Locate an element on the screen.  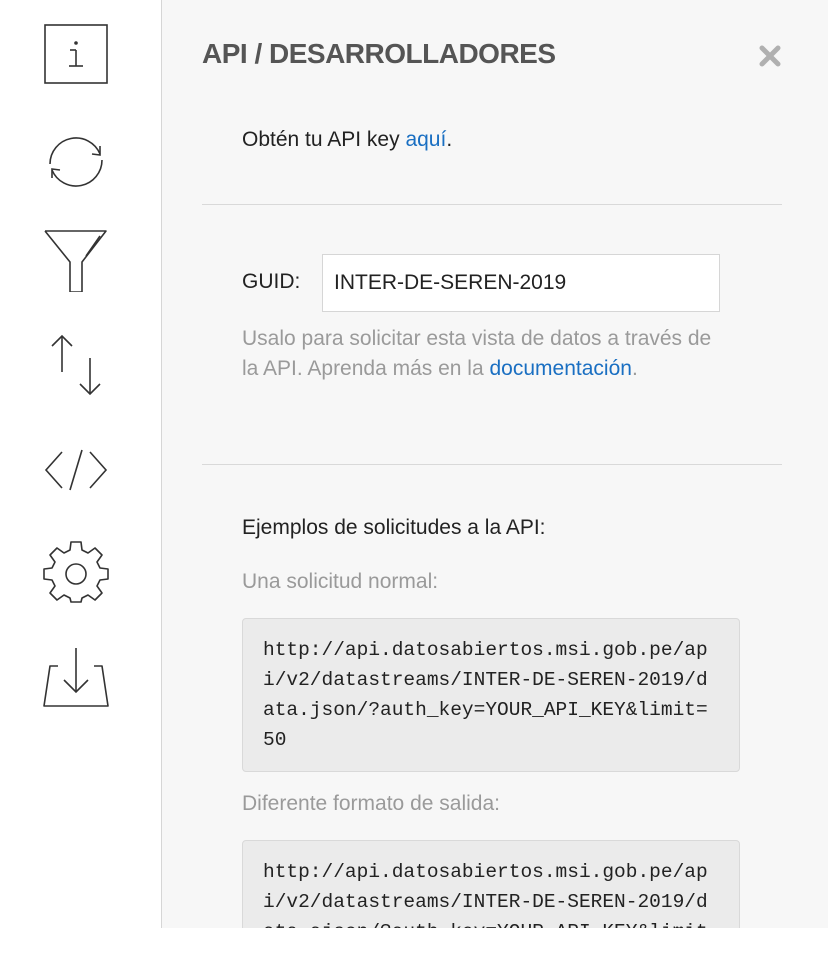
info-button is located at coordinates (76, 54).